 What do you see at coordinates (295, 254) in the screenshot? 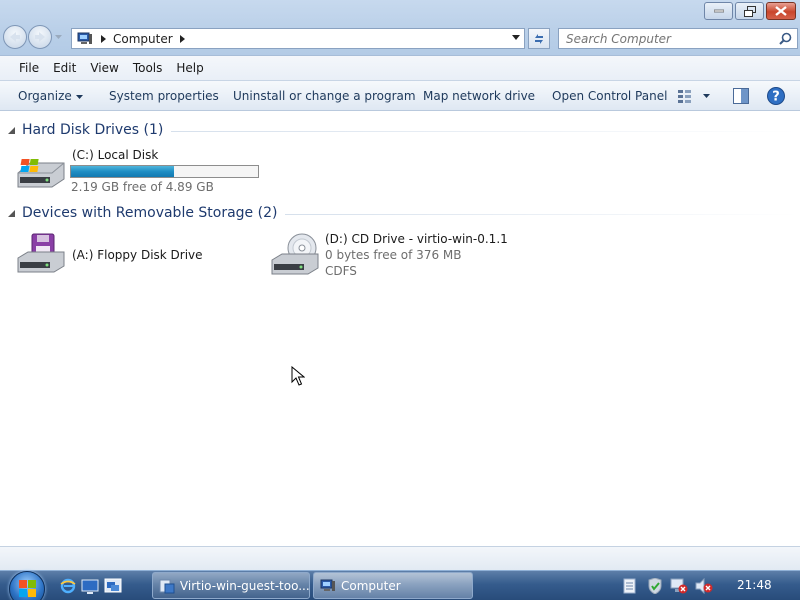
I see `cd-drive-icon` at bounding box center [295, 254].